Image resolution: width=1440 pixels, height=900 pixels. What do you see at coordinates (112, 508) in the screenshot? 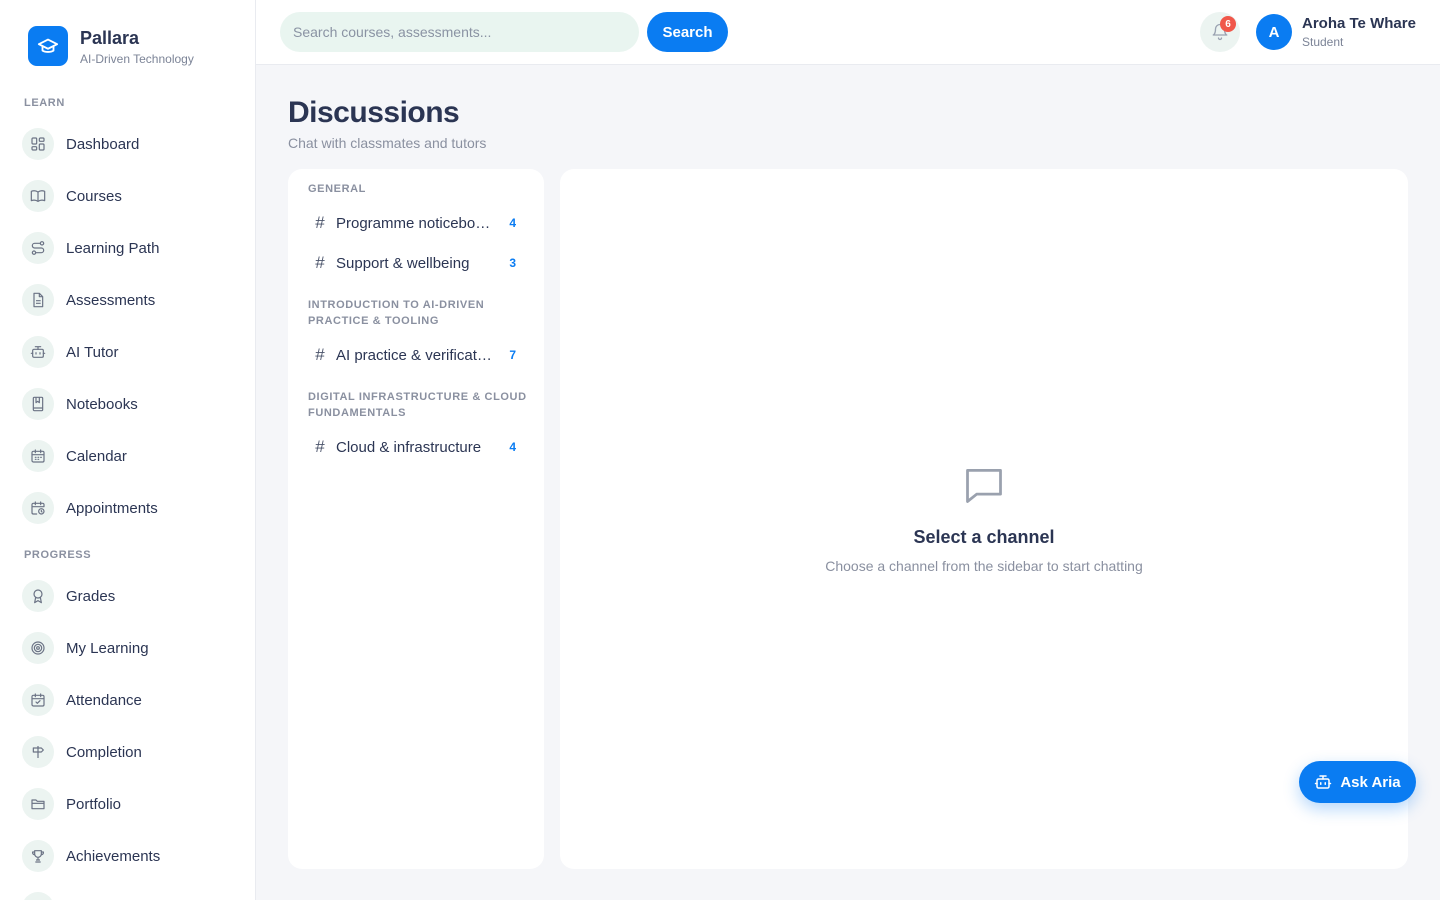
I see `sidebar-item-label: Appointments` at bounding box center [112, 508].